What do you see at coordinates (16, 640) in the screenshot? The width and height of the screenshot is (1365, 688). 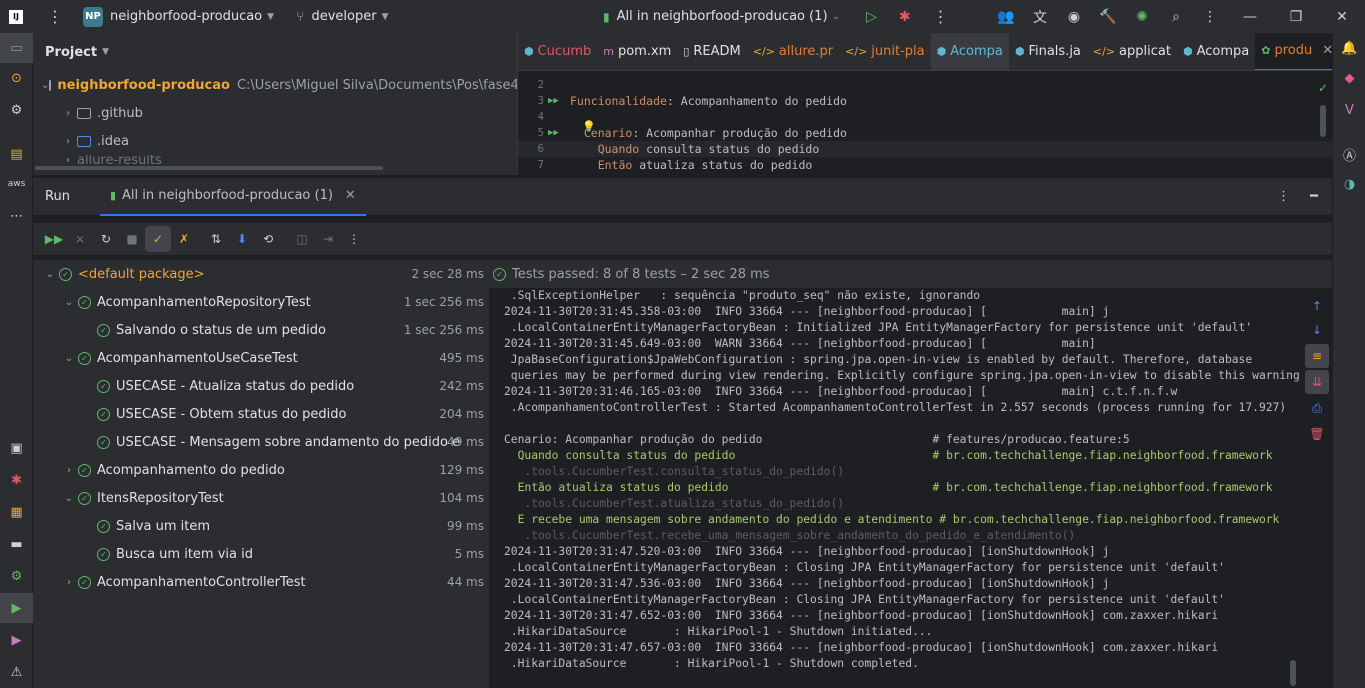 I see `terminal-icon: ▶` at bounding box center [16, 640].